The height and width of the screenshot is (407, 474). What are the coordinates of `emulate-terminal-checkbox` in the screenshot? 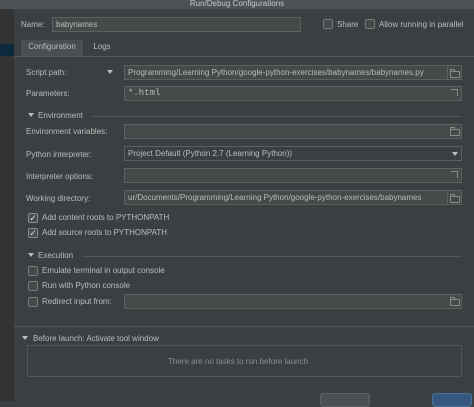 It's located at (33, 271).